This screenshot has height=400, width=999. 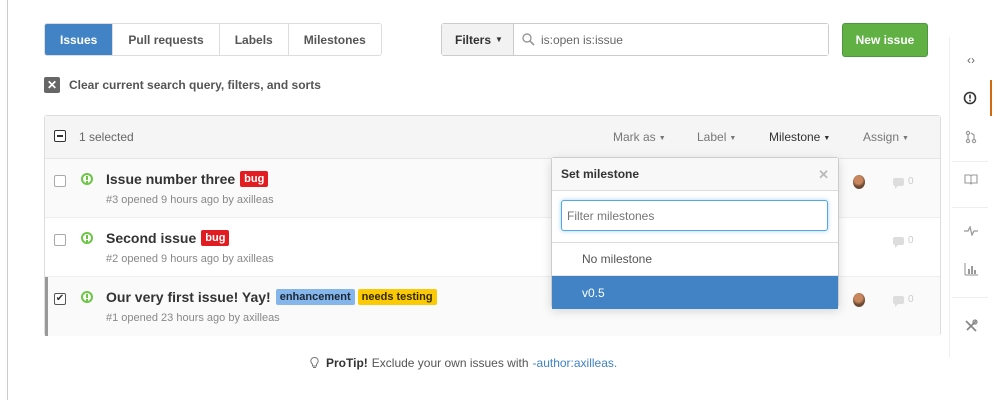 I want to click on rail-graphs, so click(x=971, y=269).